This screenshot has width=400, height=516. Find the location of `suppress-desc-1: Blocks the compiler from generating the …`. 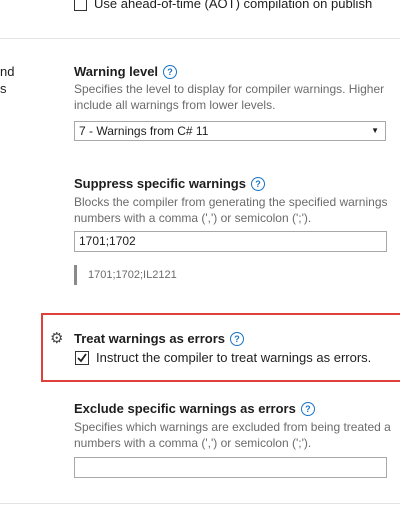

suppress-desc-1: Blocks the compiler from generating the … is located at coordinates (231, 202).